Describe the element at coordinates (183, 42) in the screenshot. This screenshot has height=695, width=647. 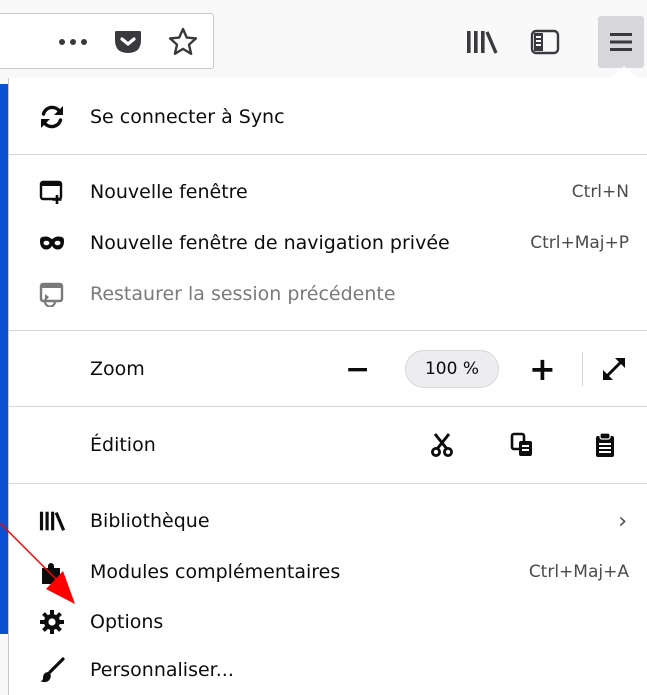
I see `bookmark-star-icon` at that location.